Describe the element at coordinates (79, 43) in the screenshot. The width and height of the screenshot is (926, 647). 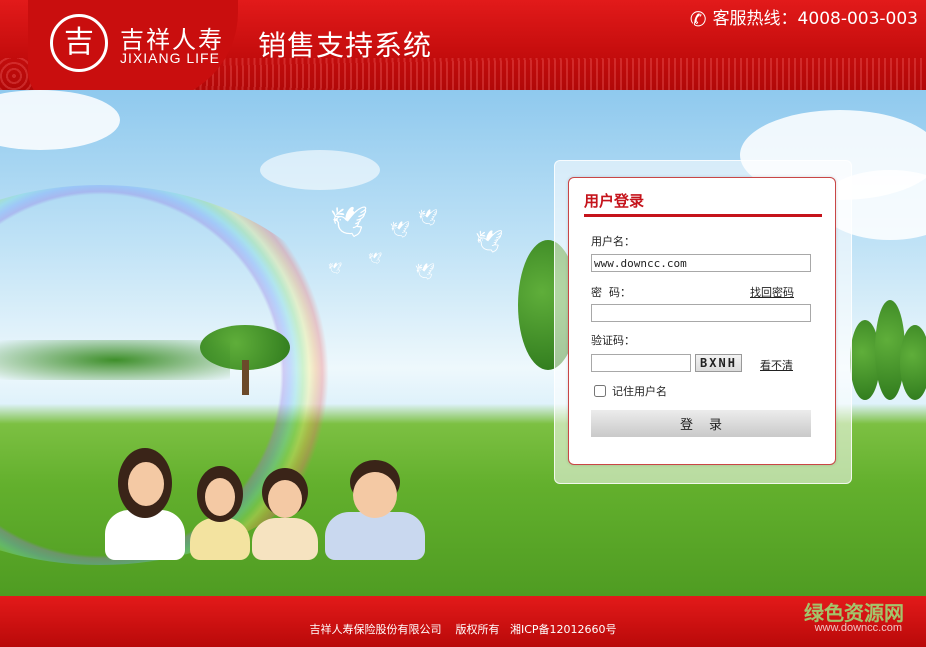
I see `company-logo-icon: 吉` at that location.